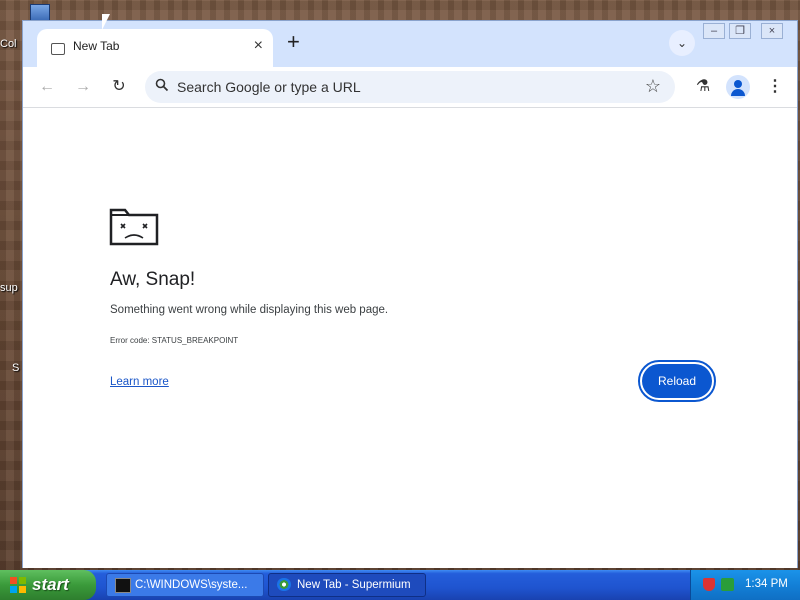 This screenshot has height=600, width=800. What do you see at coordinates (682, 43) in the screenshot?
I see `tab-search-button: ⌄` at bounding box center [682, 43].